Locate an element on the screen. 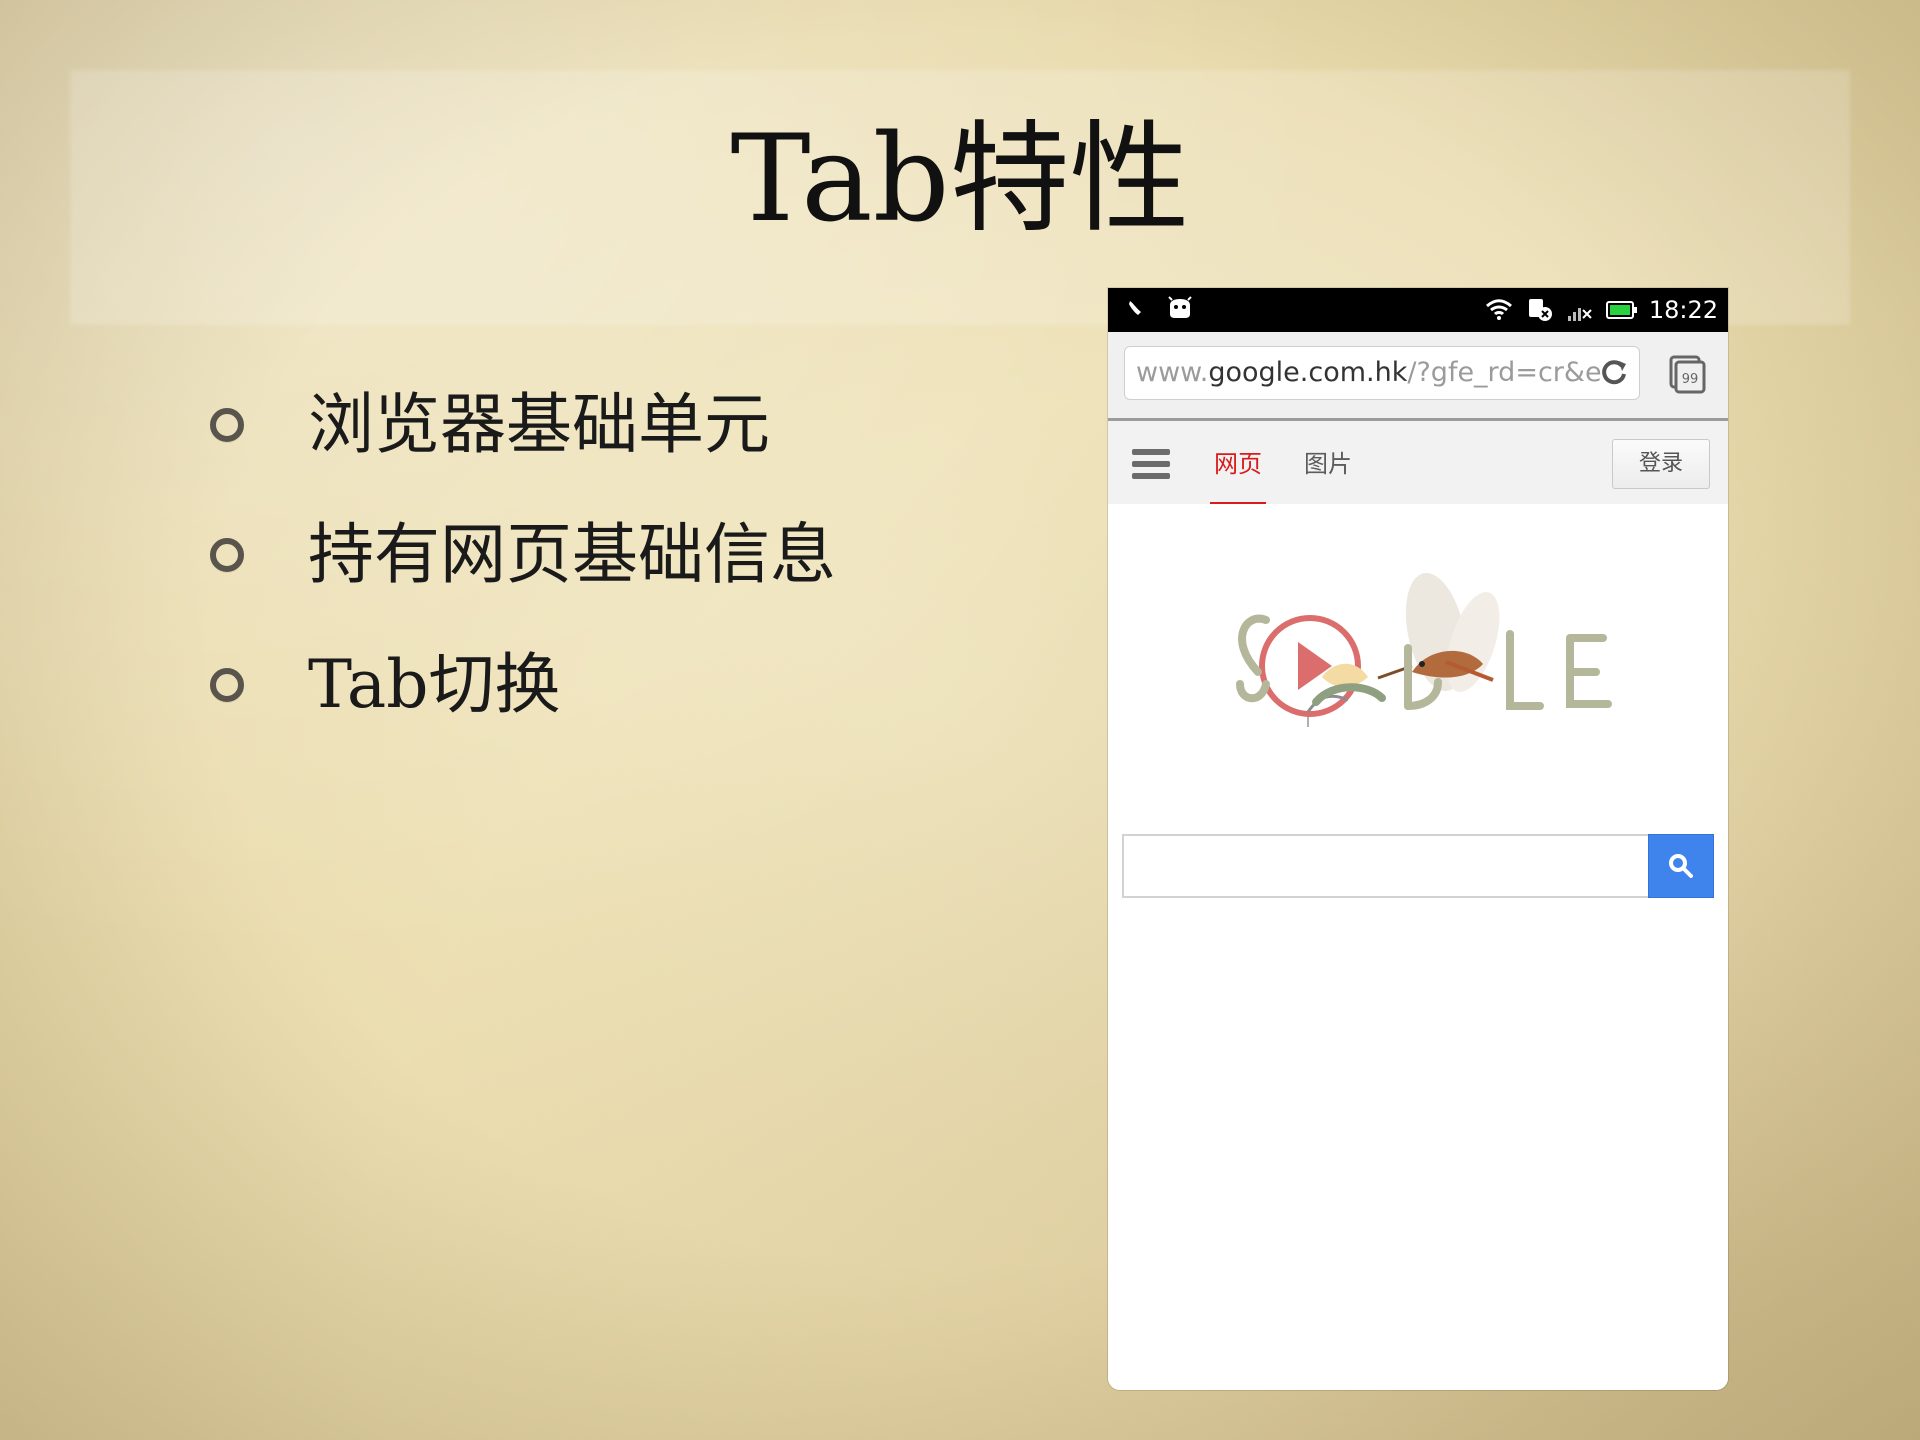 This screenshot has width=1920, height=1440. search-row is located at coordinates (1418, 866).